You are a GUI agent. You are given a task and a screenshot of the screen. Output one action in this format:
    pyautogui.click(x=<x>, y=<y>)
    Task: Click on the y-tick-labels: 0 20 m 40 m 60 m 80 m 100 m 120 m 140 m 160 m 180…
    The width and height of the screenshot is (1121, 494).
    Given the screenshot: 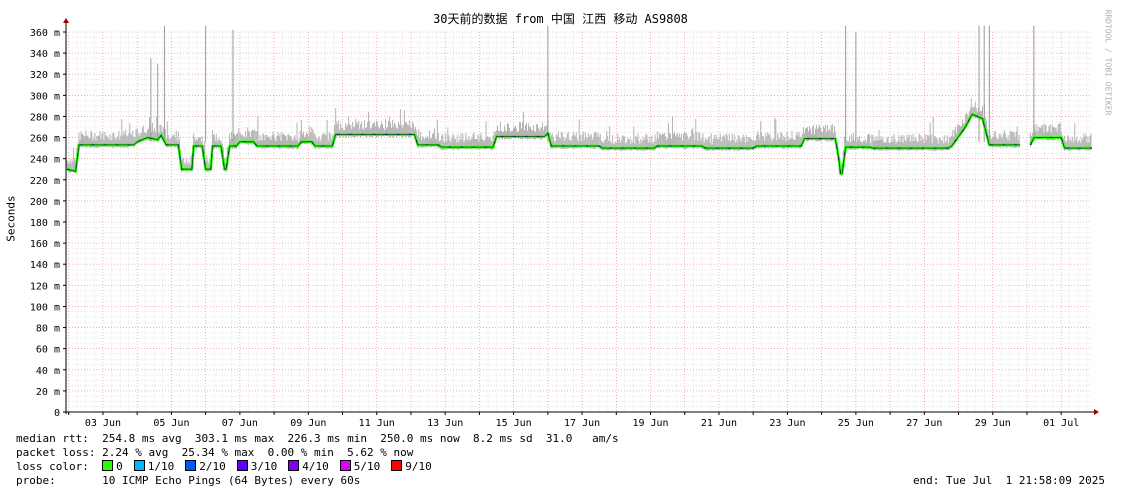 What is the action you would take?
    pyautogui.click(x=45, y=223)
    